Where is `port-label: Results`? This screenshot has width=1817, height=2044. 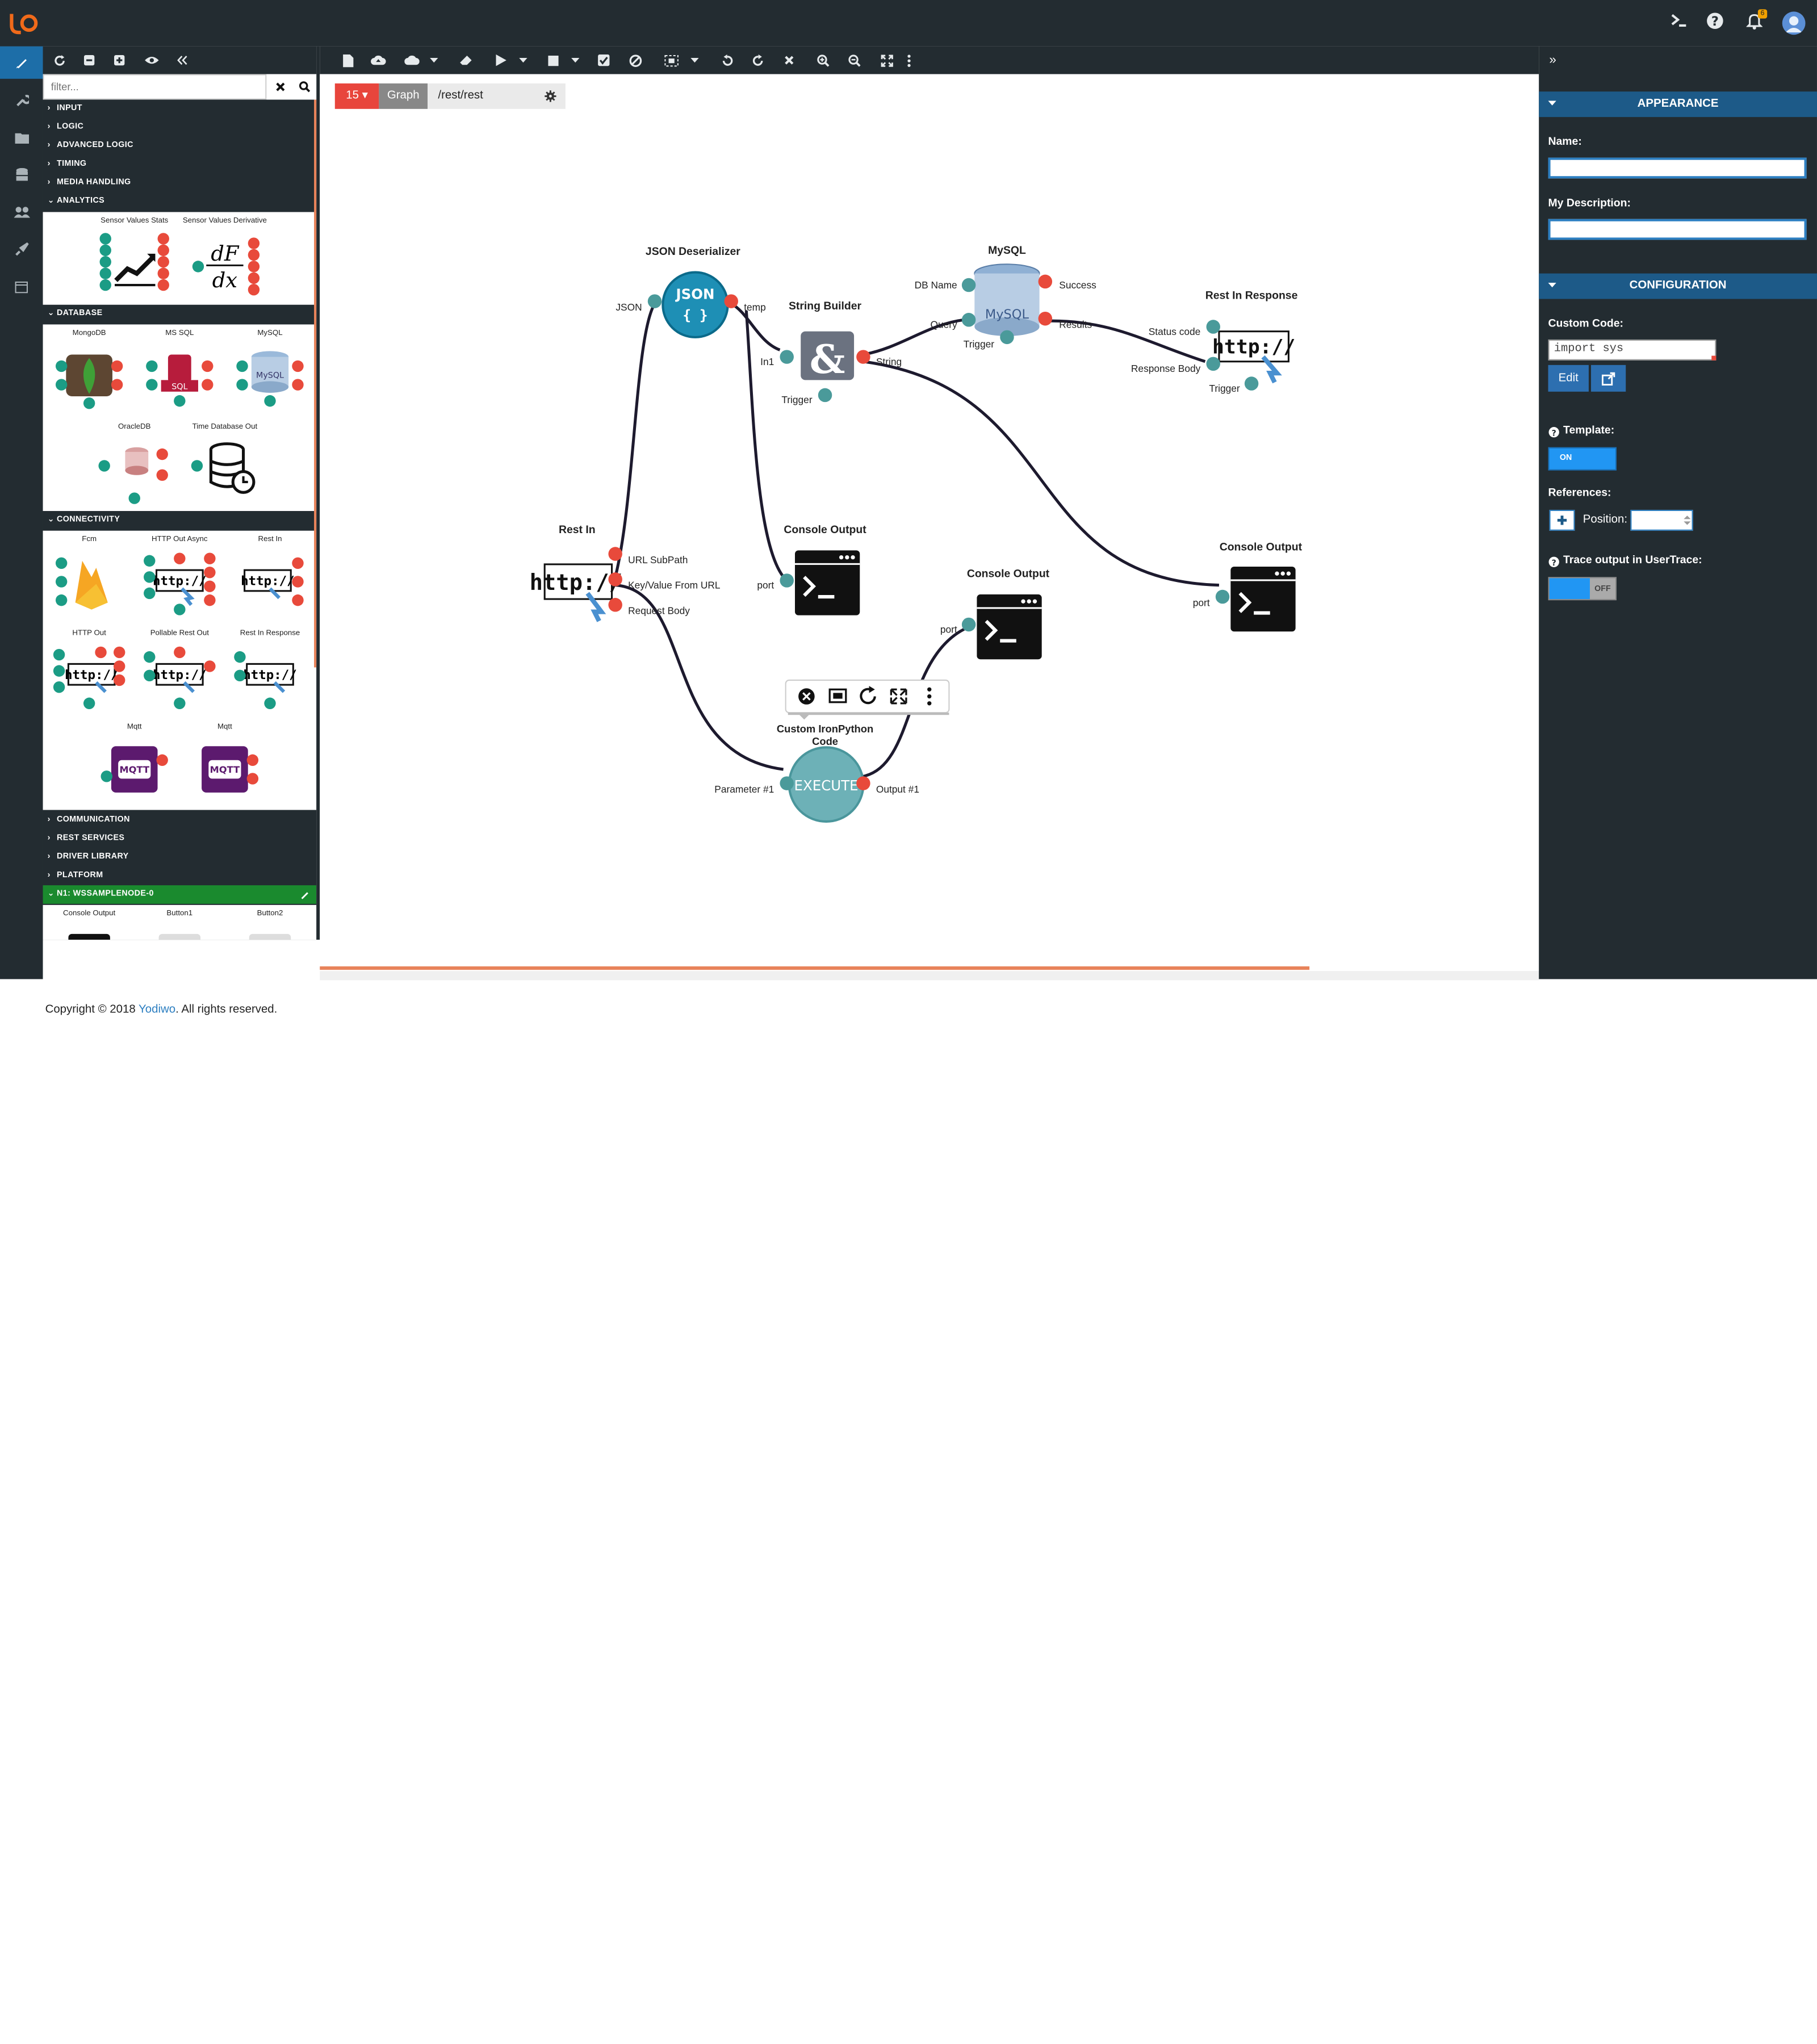
port-label: Results is located at coordinates (1075, 324).